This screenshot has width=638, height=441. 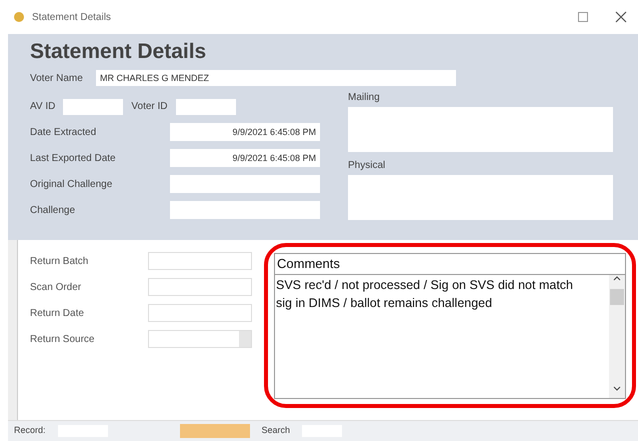 I want to click on field-label: Physical, so click(x=367, y=166).